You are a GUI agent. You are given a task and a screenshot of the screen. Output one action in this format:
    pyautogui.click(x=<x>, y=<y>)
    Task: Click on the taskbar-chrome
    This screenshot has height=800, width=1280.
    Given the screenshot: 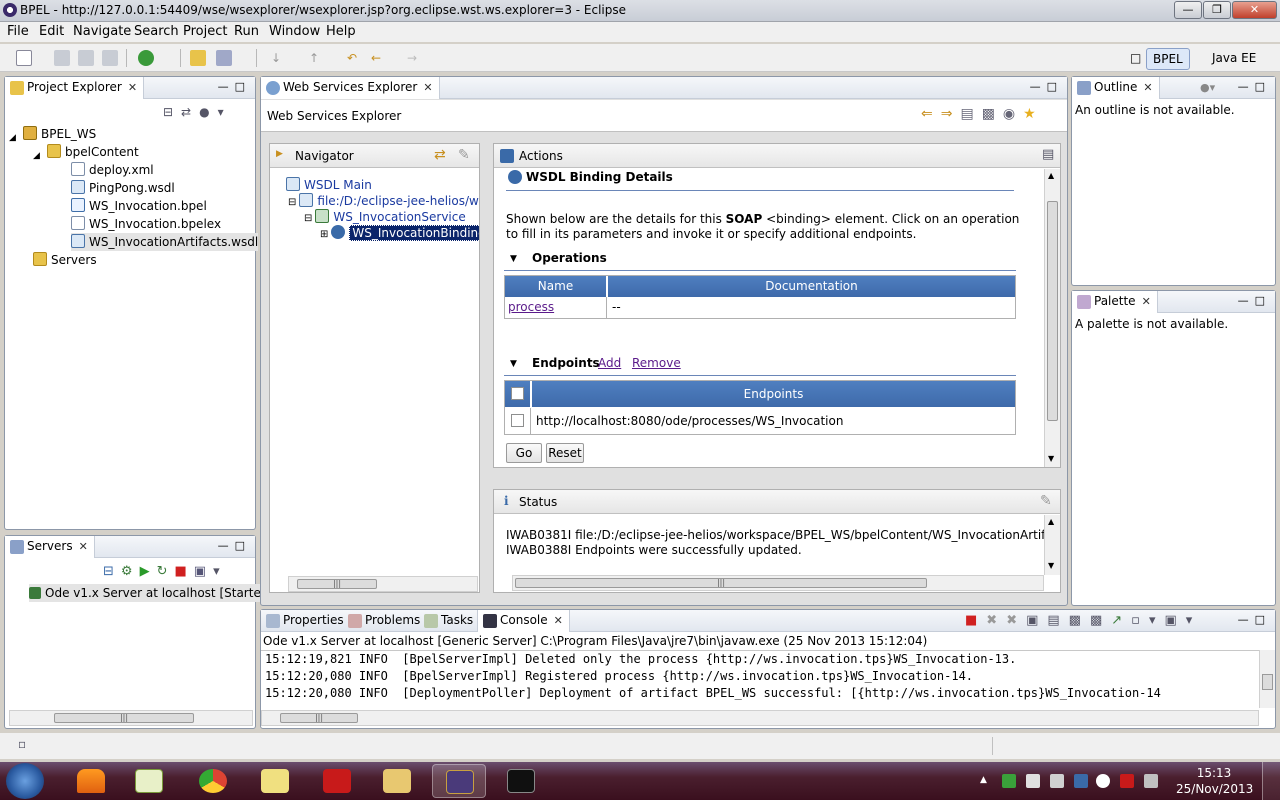 What is the action you would take?
    pyautogui.click(x=213, y=781)
    